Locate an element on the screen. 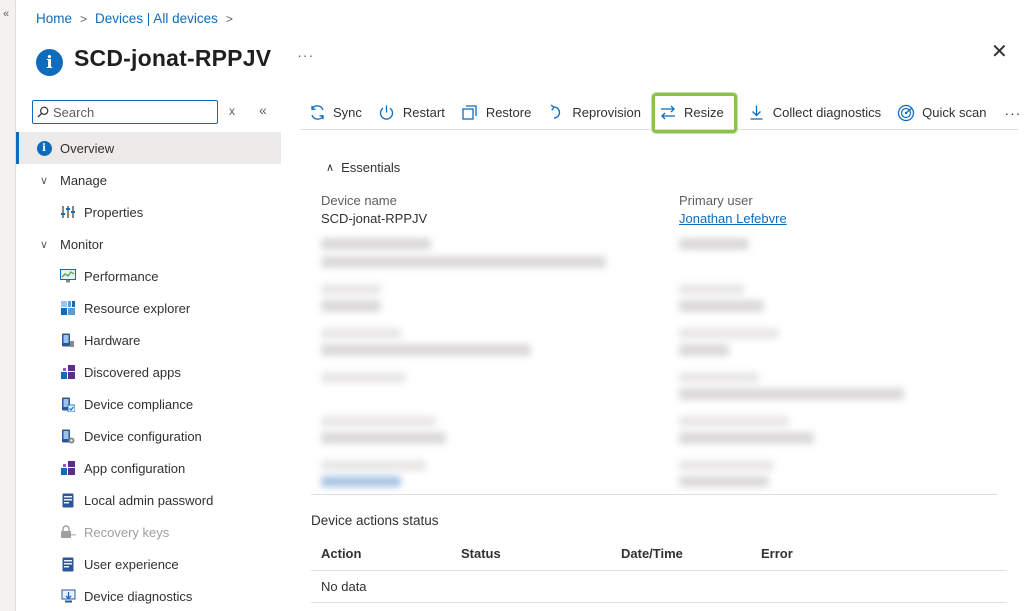 This screenshot has width=1034, height=611. sidebar-item-resource-explorer: Resource explorer is located at coordinates (148, 308).